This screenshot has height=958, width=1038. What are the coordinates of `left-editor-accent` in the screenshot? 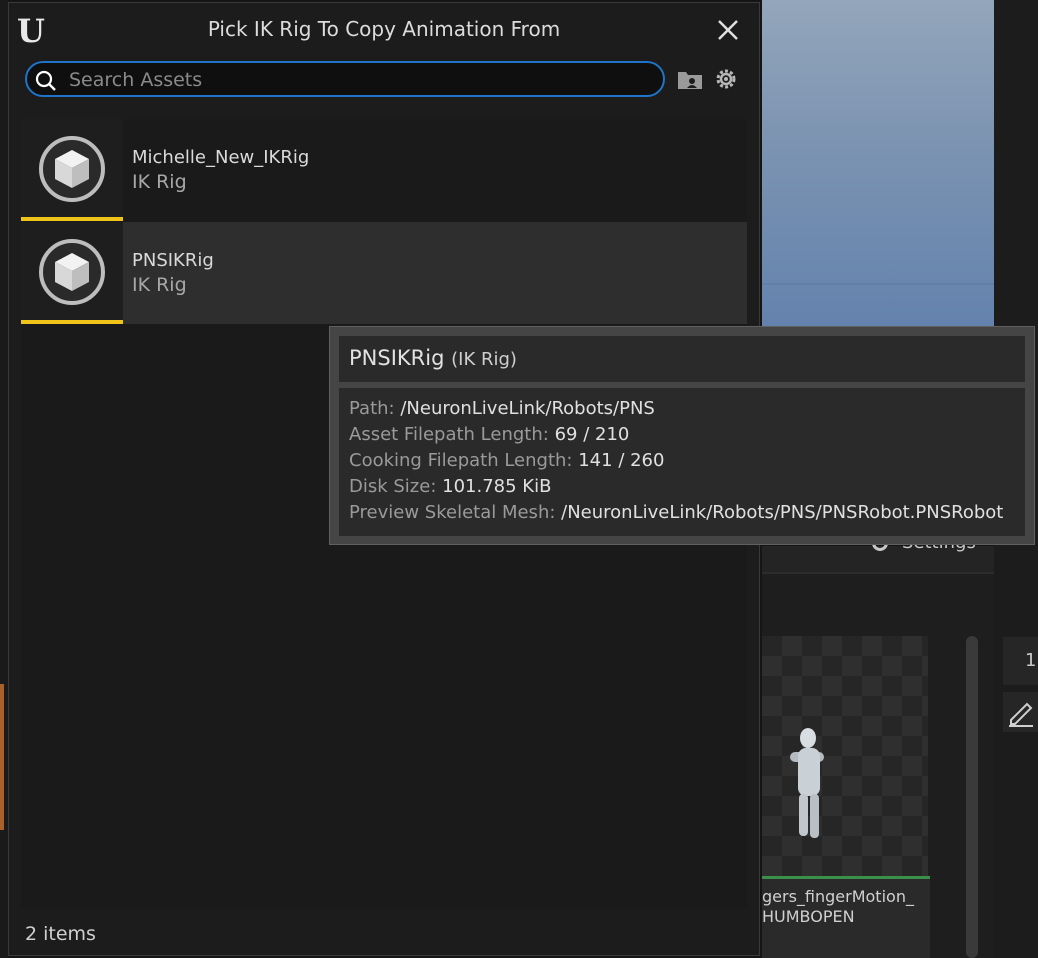 It's located at (2, 757).